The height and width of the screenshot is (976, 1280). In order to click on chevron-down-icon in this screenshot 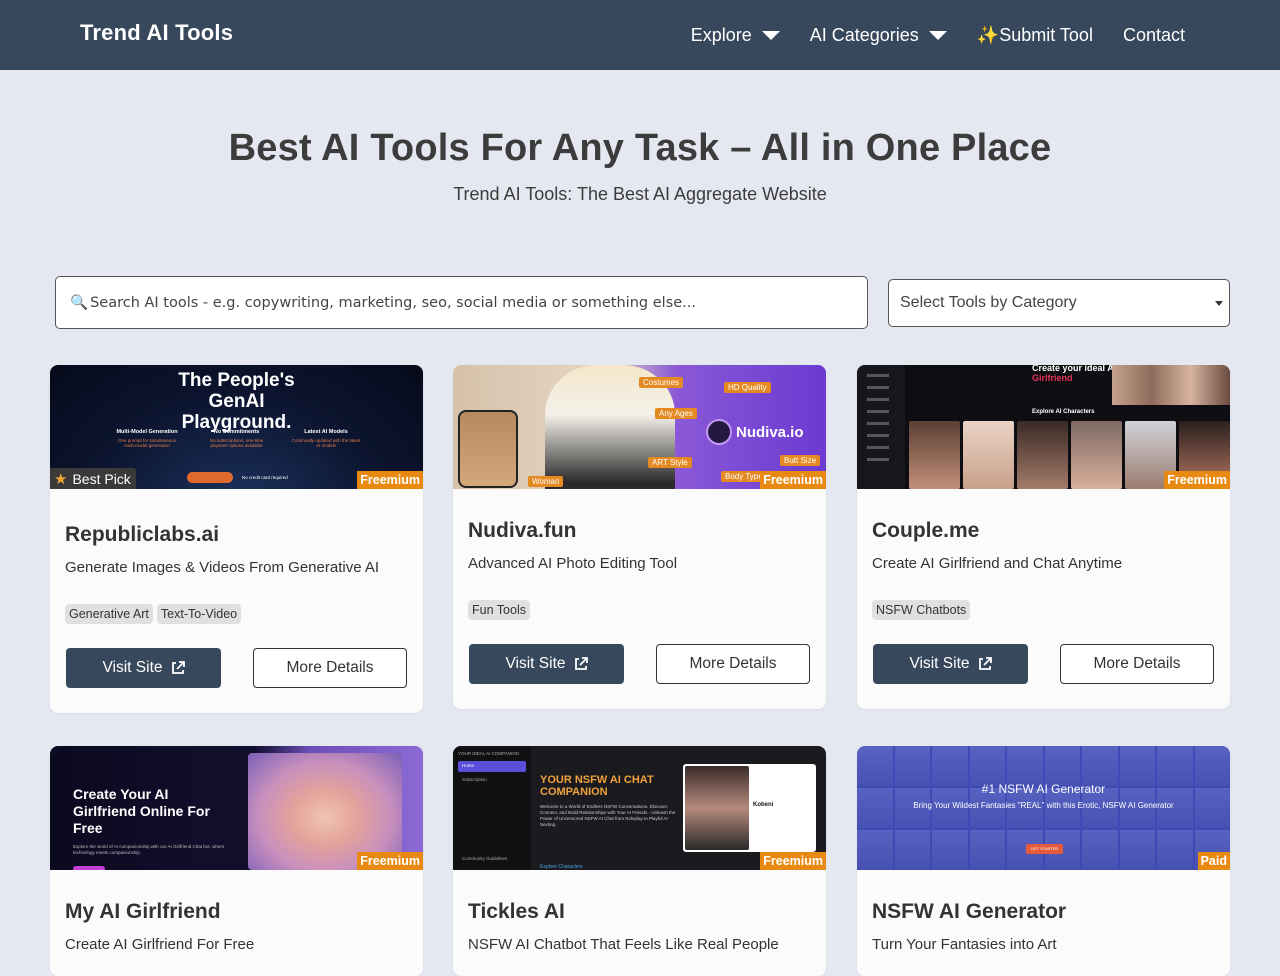, I will do `click(770, 35)`.